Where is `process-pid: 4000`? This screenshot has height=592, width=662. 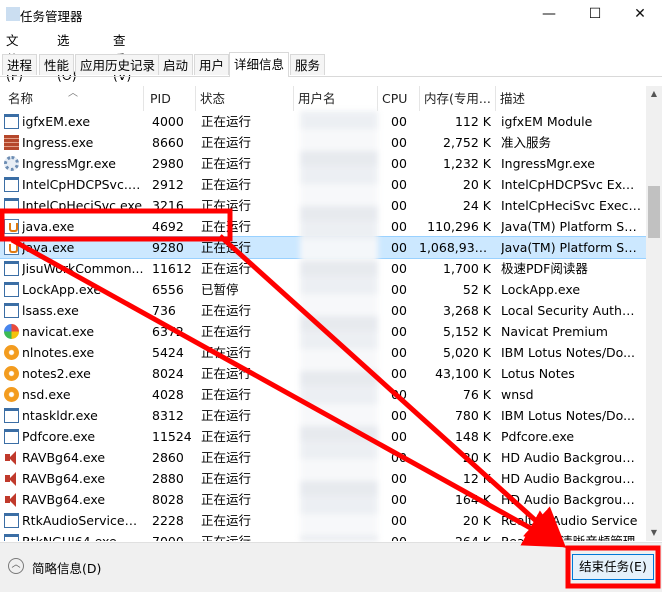 process-pid: 4000 is located at coordinates (168, 121).